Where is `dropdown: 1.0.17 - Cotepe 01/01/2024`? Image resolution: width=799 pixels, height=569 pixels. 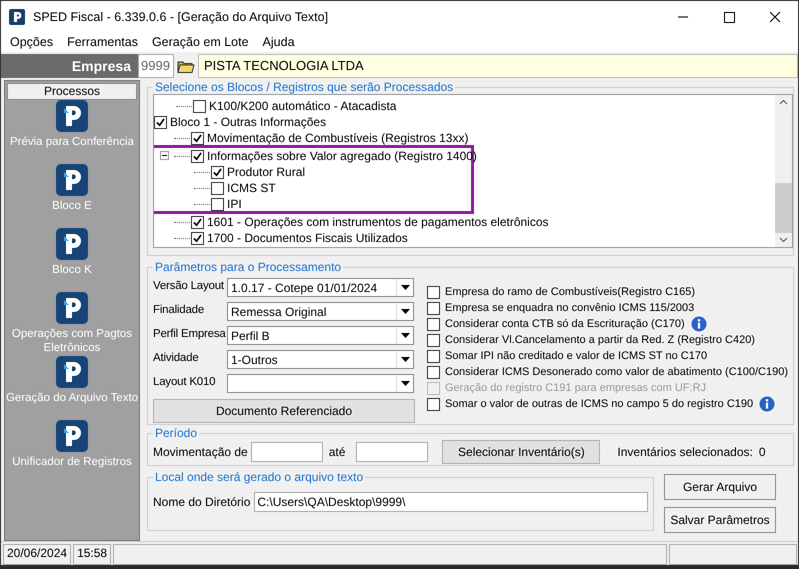 dropdown: 1.0.17 - Cotepe 01/01/2024 is located at coordinates (320, 287).